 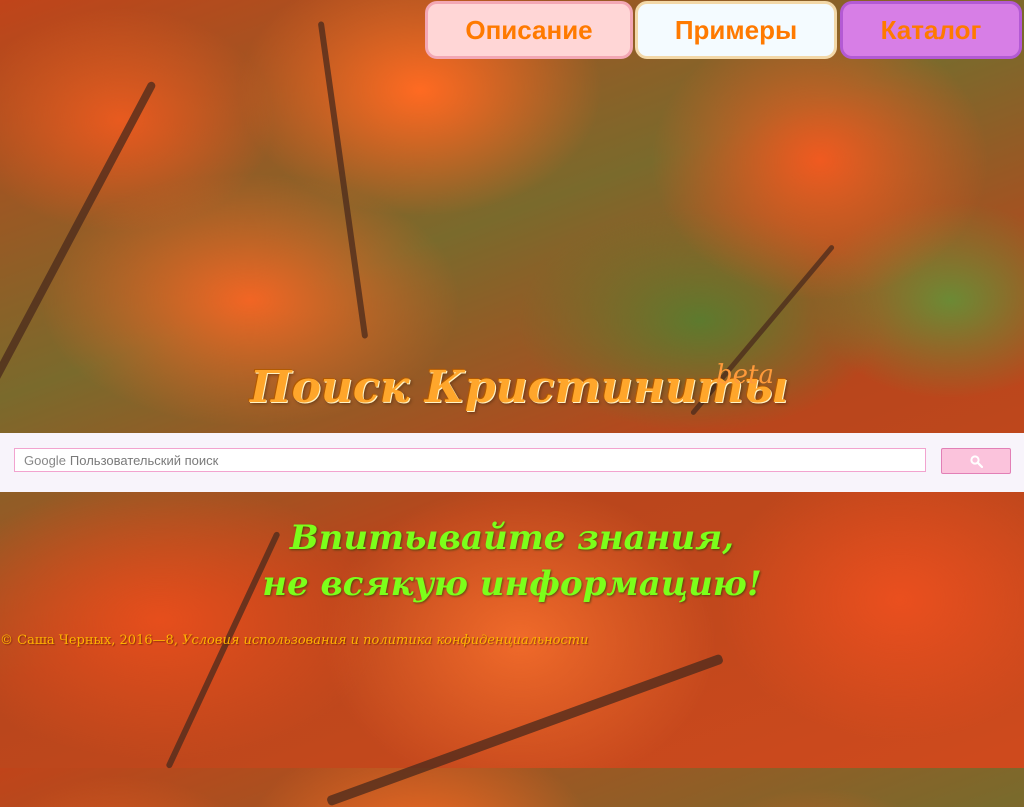 What do you see at coordinates (45, 460) in the screenshot?
I see `google-label: Google` at bounding box center [45, 460].